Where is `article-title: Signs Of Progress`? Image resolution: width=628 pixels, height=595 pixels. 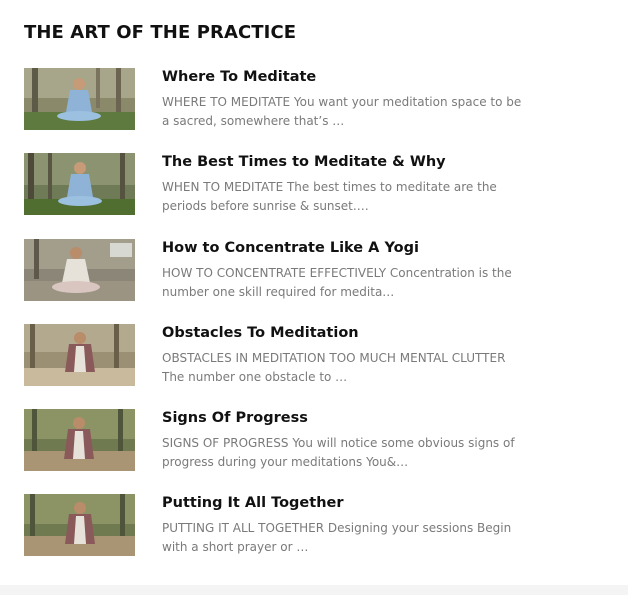
article-title: Signs Of Progress is located at coordinates (235, 418).